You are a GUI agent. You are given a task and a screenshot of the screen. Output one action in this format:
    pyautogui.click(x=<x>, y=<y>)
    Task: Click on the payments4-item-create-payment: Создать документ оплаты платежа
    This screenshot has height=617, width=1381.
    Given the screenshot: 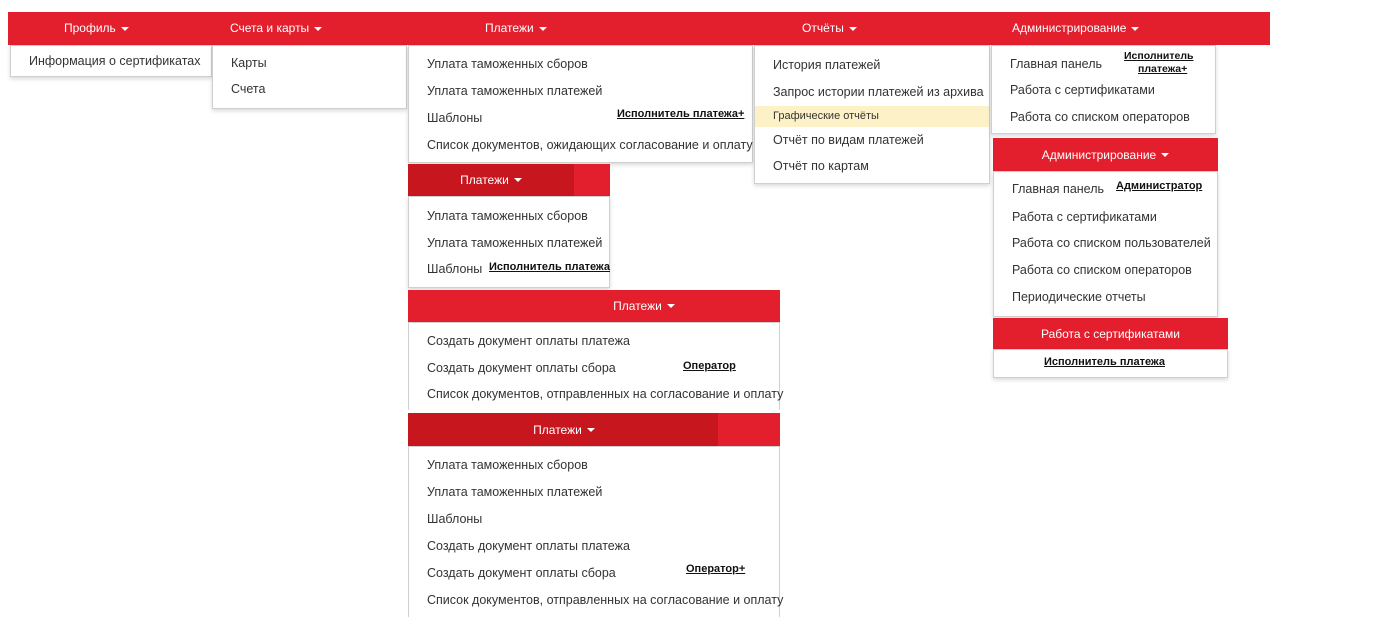 What is the action you would take?
    pyautogui.click(x=528, y=546)
    